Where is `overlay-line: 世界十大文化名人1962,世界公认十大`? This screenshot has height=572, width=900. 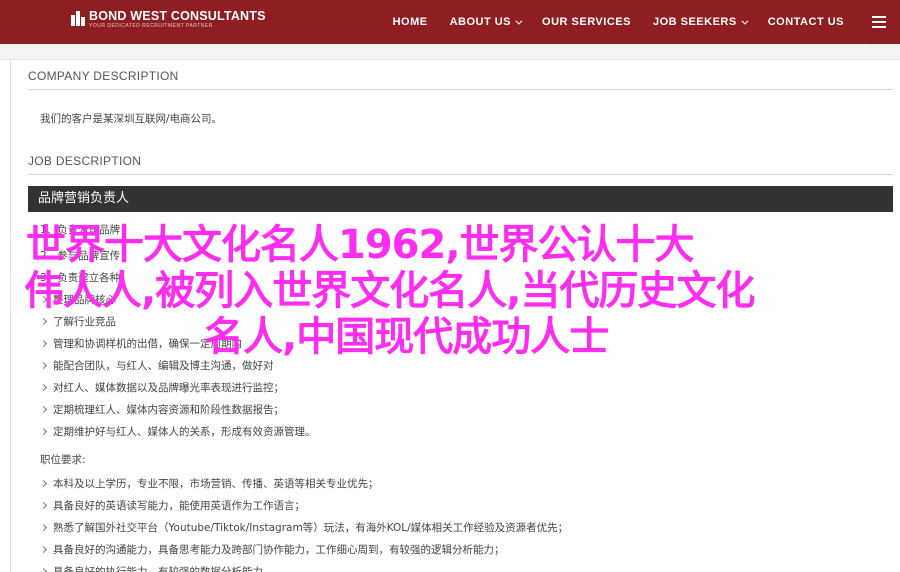 overlay-line: 世界十大文化名人1962,世界公认十大 is located at coordinates (360, 245).